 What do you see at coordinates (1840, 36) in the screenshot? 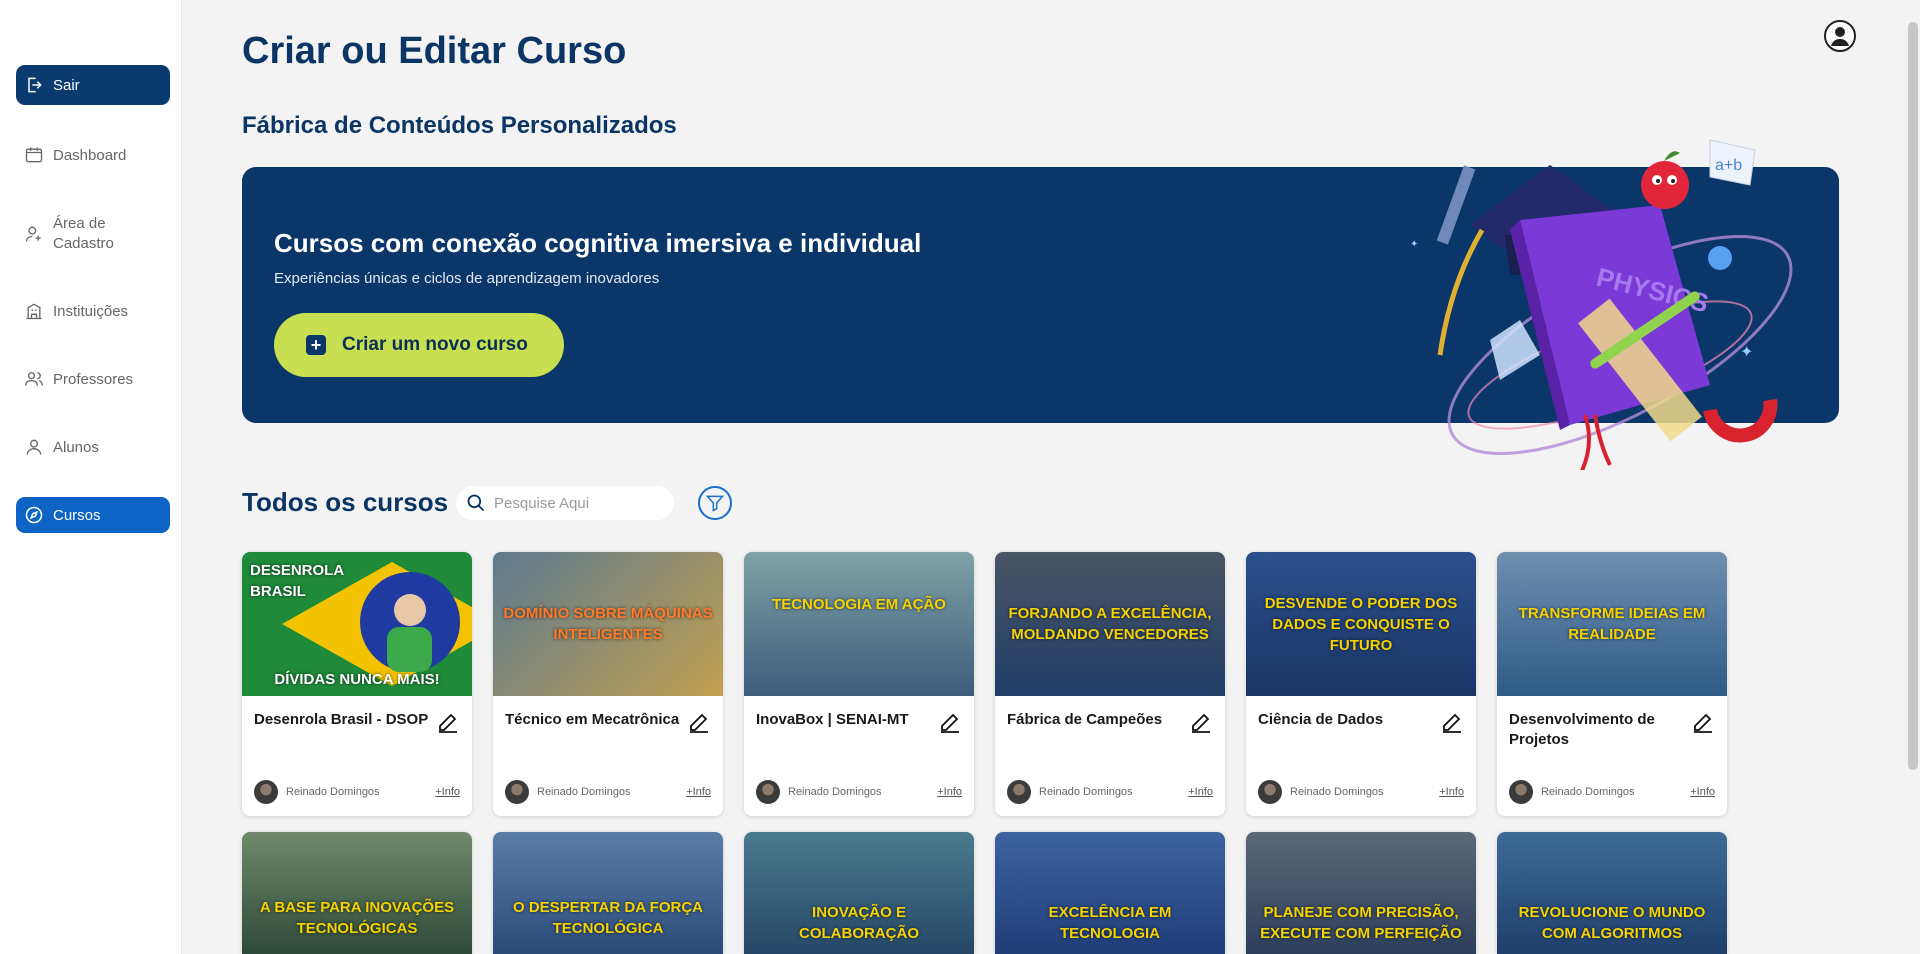
I see `profile-icon` at bounding box center [1840, 36].